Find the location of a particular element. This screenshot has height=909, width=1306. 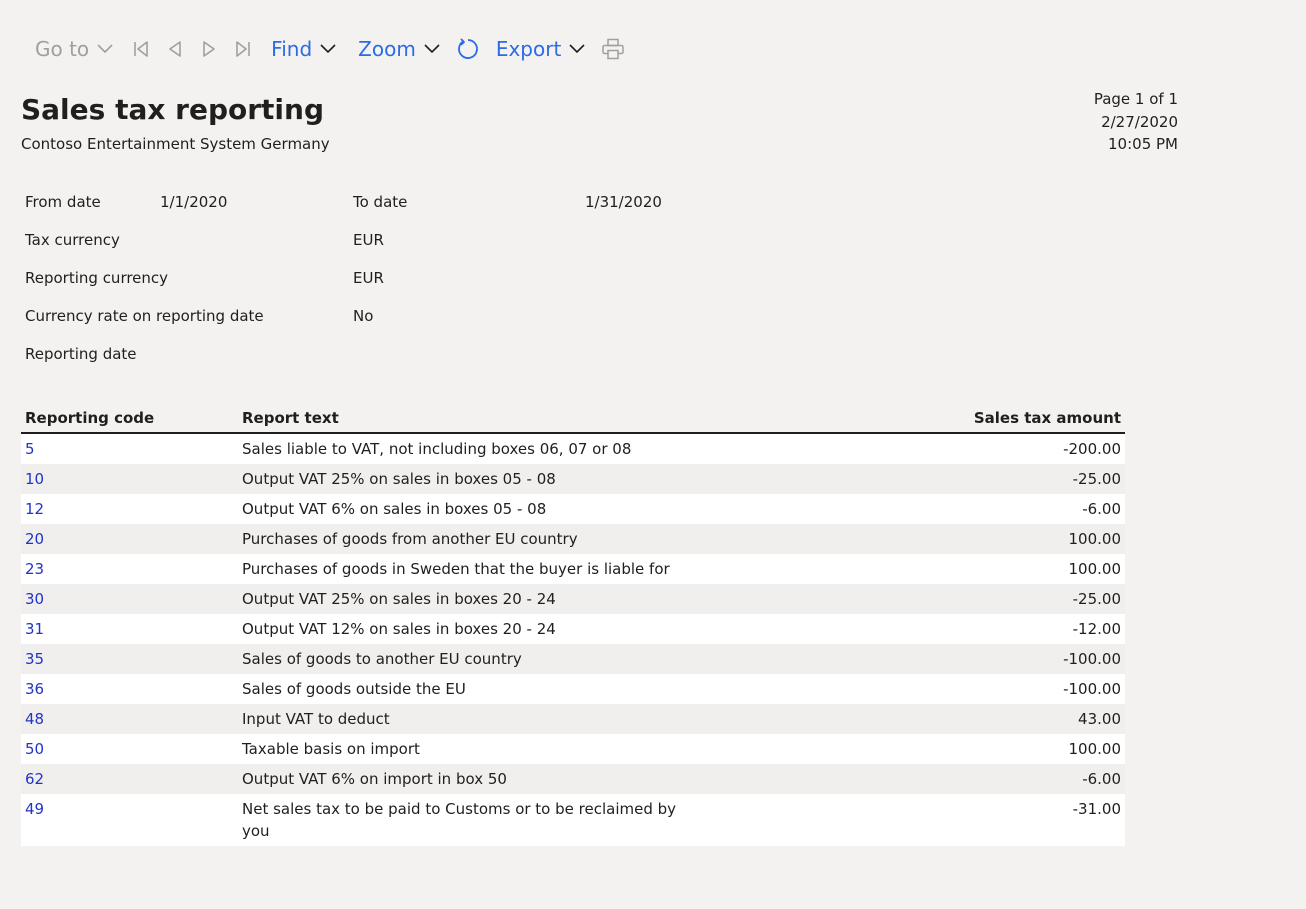

reporting-code-link: 5 is located at coordinates (30, 449).